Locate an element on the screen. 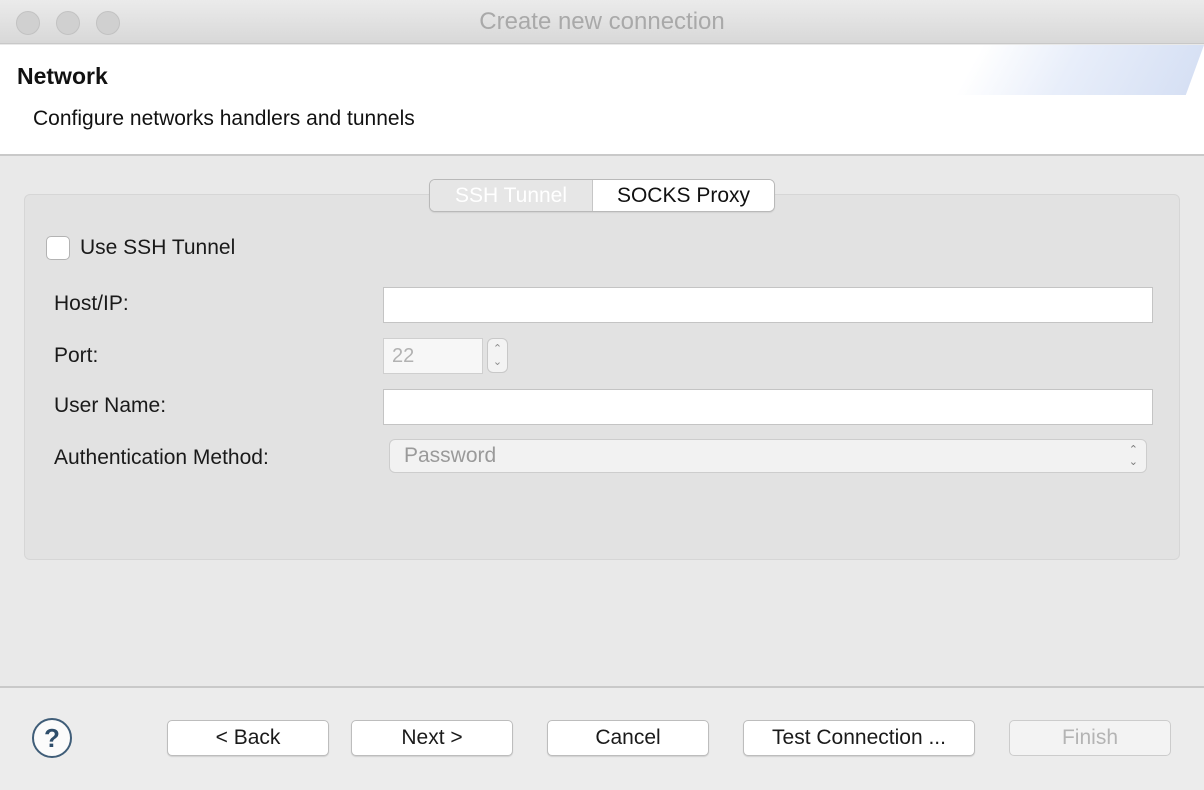 The image size is (1204, 790). port-input is located at coordinates (433, 356).